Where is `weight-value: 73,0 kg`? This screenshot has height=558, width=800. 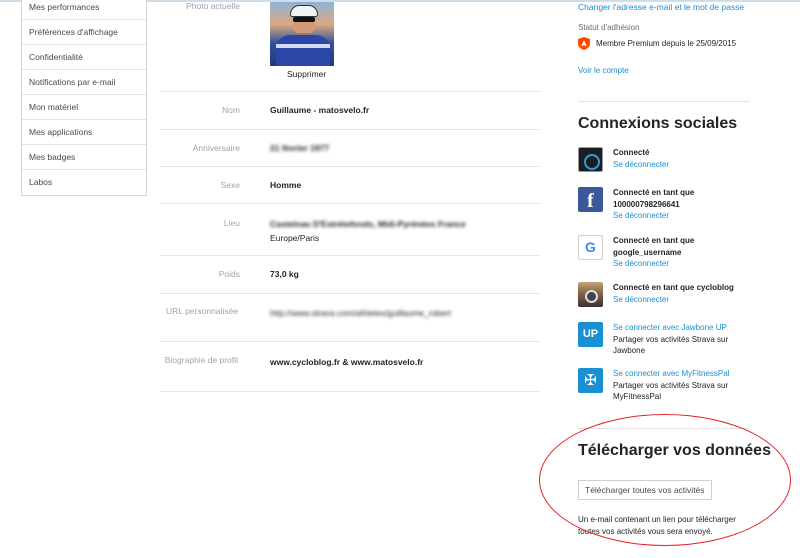 weight-value: 73,0 kg is located at coordinates (284, 274).